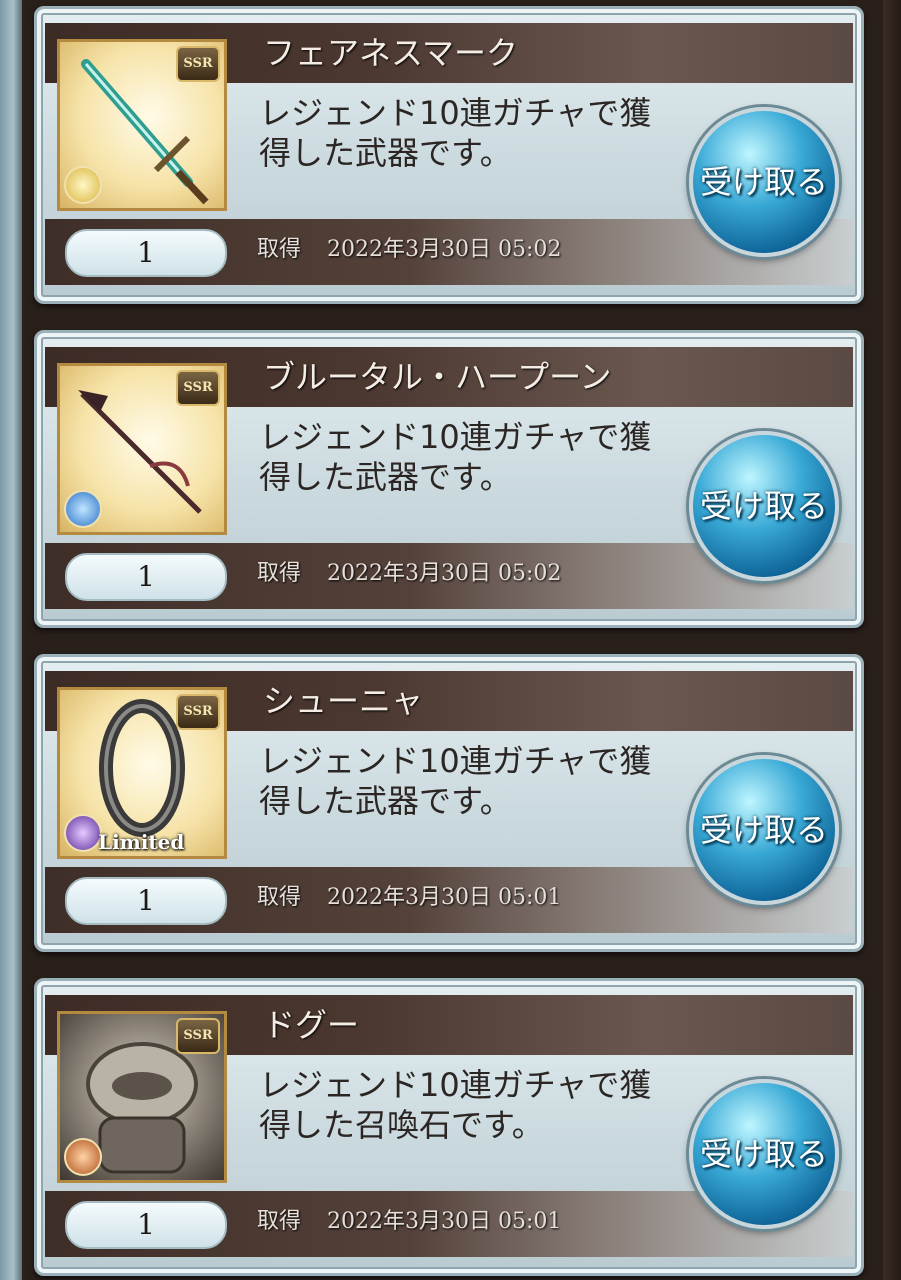  I want to click on left-frame, so click(11, 640).